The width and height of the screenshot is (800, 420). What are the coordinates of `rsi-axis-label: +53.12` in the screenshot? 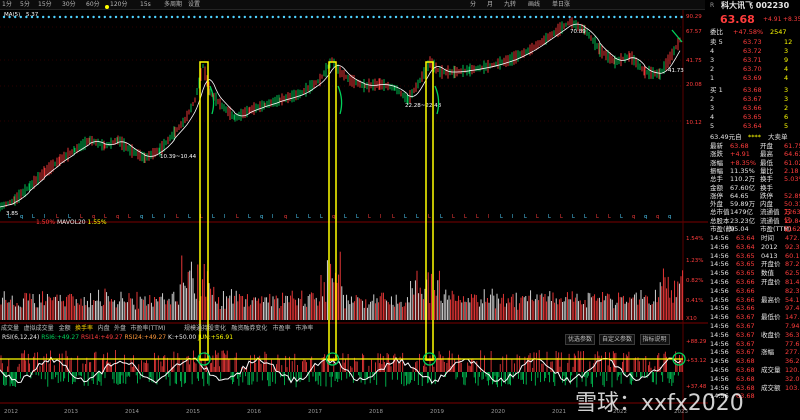 It's located at (696, 361).